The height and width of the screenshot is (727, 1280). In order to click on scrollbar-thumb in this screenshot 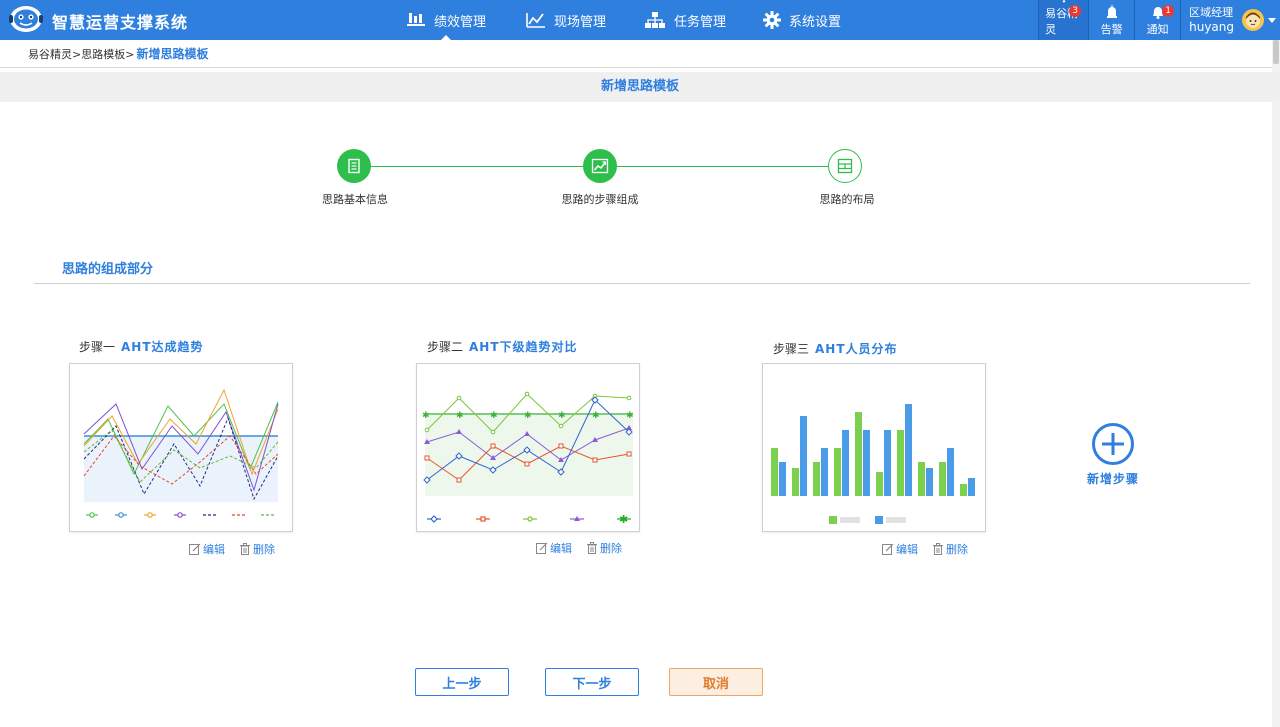, I will do `click(1276, 52)`.